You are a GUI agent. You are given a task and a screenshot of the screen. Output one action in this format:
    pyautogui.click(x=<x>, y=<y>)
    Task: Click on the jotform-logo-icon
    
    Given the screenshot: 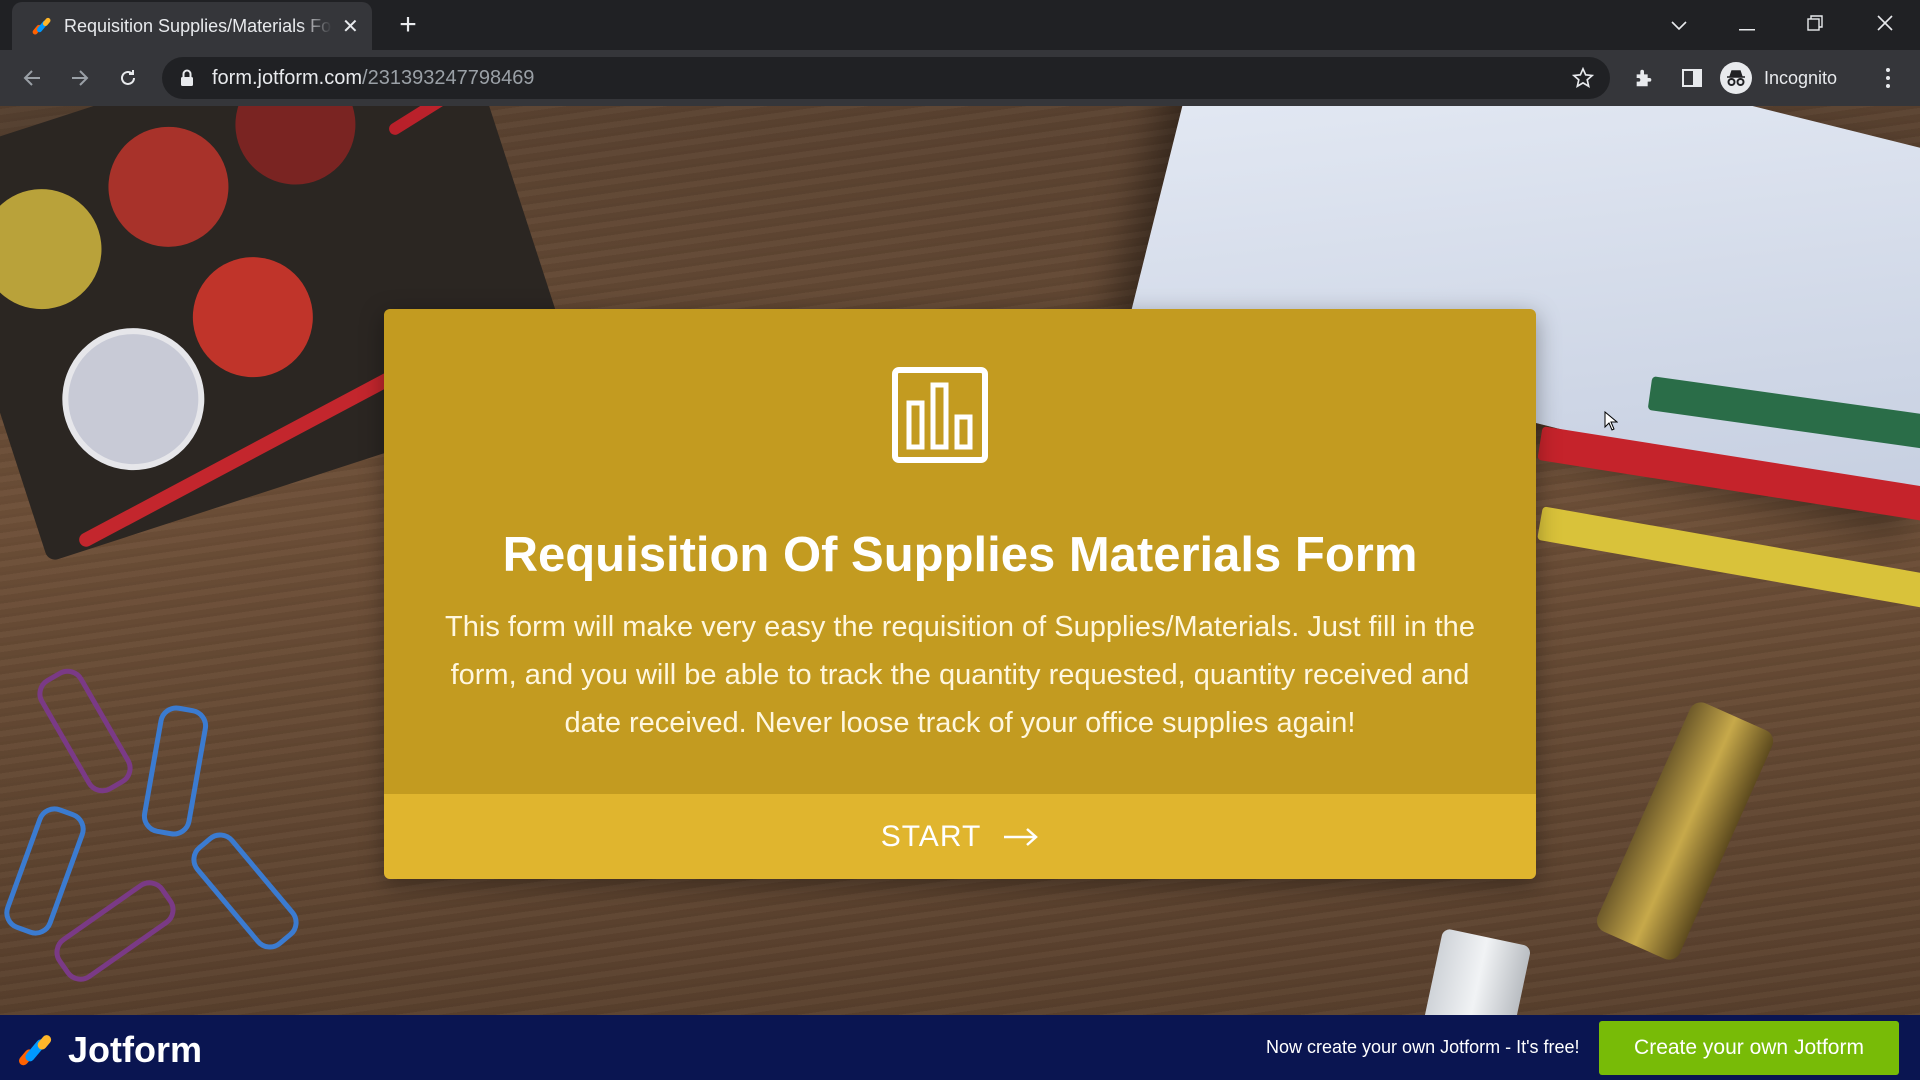 What is the action you would take?
    pyautogui.click(x=35, y=1050)
    